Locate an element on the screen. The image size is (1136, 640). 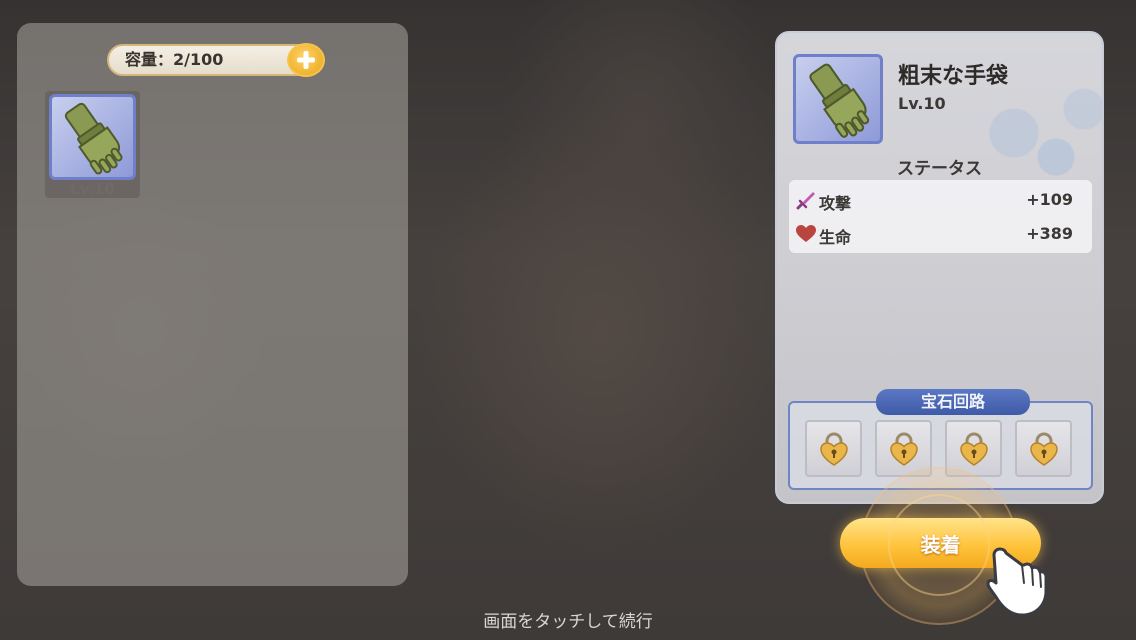
stats-box: 攻撃 +109 生命 +389 is located at coordinates (940, 216).